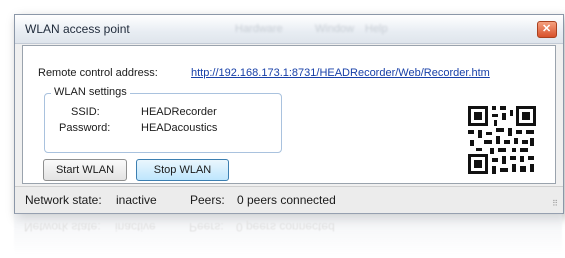 The width and height of the screenshot is (565, 258). What do you see at coordinates (63, 200) in the screenshot?
I see `network-state-label: Network state:` at bounding box center [63, 200].